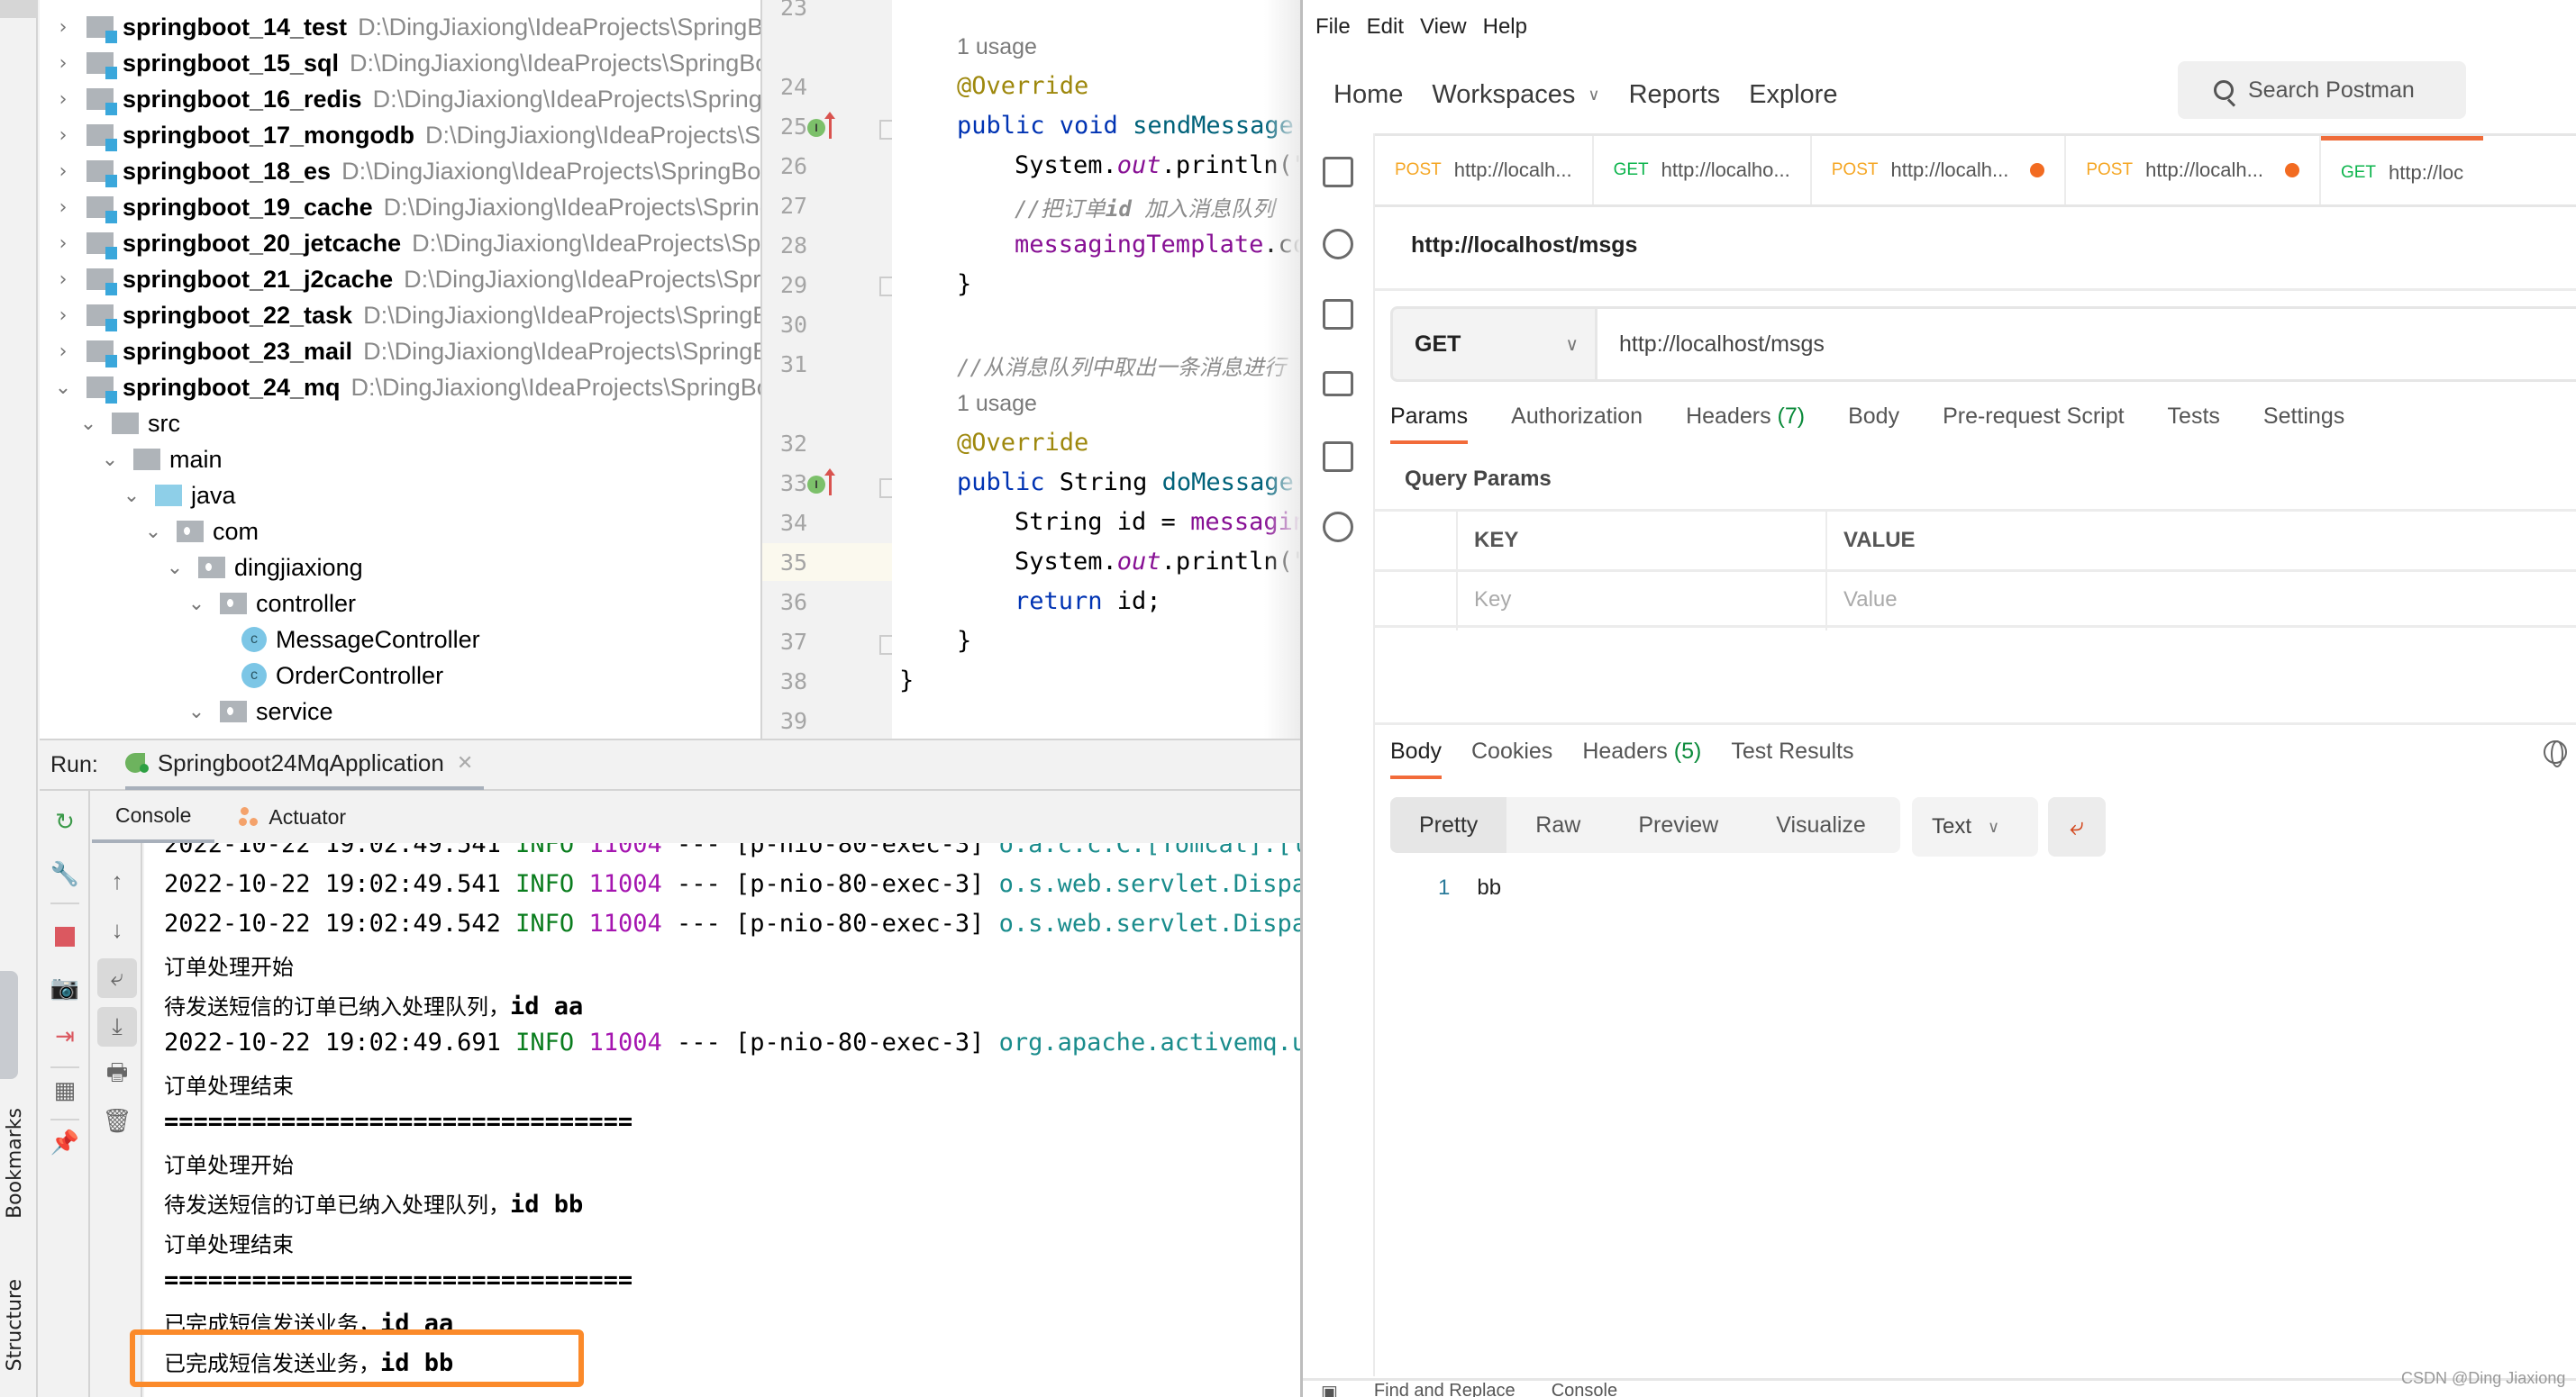 This screenshot has width=2576, height=1397. What do you see at coordinates (1792, 759) in the screenshot?
I see `tab-test-results: Test Results` at bounding box center [1792, 759].